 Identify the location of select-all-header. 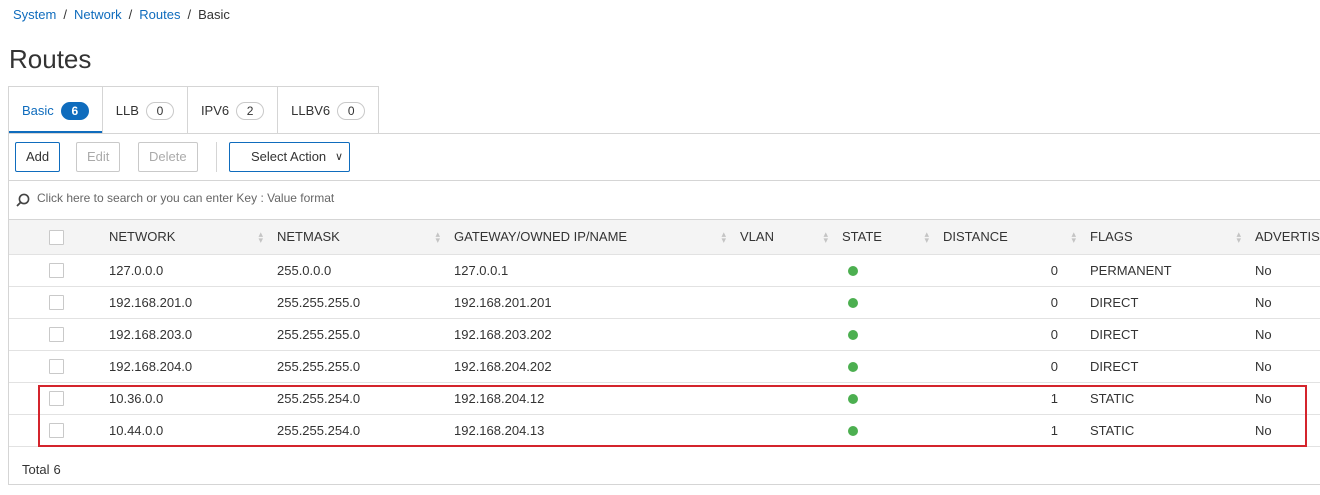
(55, 237).